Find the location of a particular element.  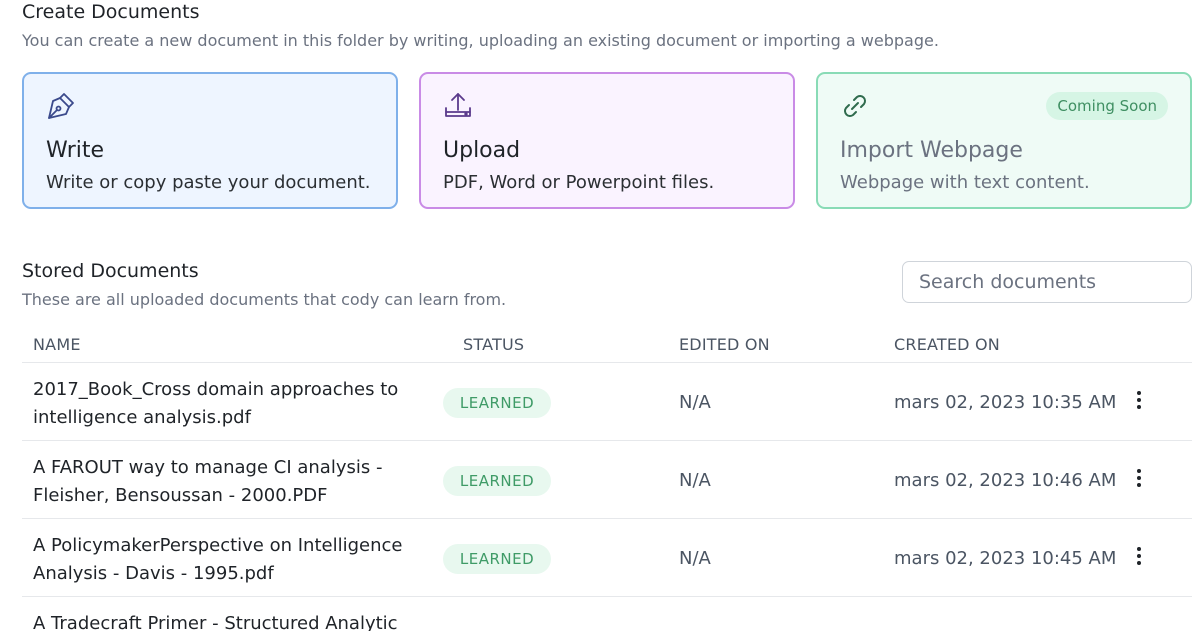

pen-nib-icon is located at coordinates (61, 106).